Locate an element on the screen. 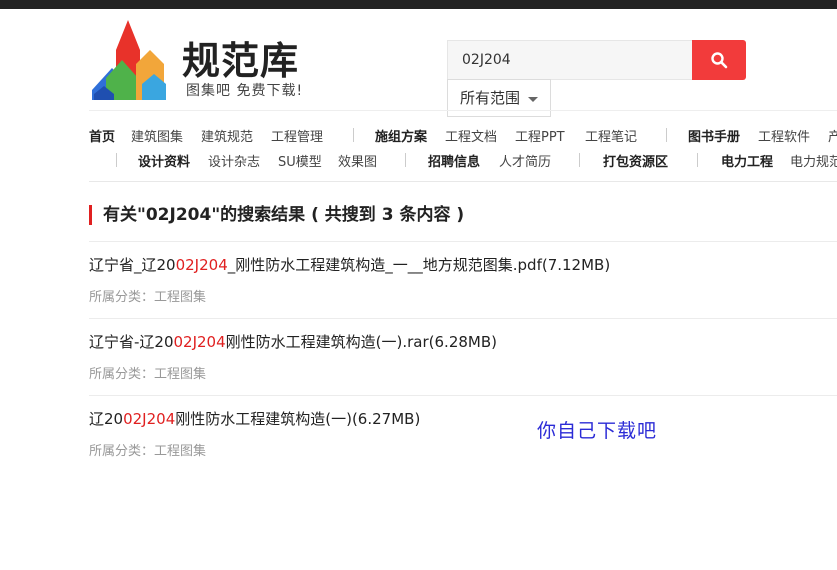 The height and width of the screenshot is (570, 837). result-title-prefix: 辽宁省-辽20 is located at coordinates (131, 342).